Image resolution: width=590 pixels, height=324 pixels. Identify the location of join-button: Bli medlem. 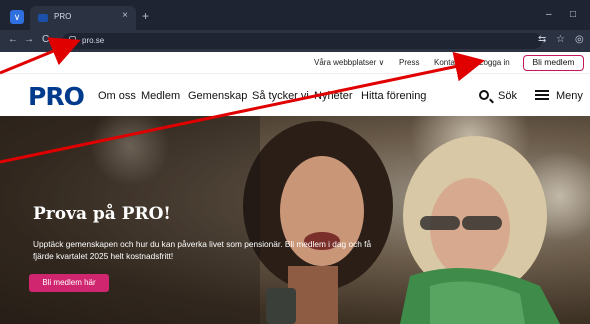
(553, 63).